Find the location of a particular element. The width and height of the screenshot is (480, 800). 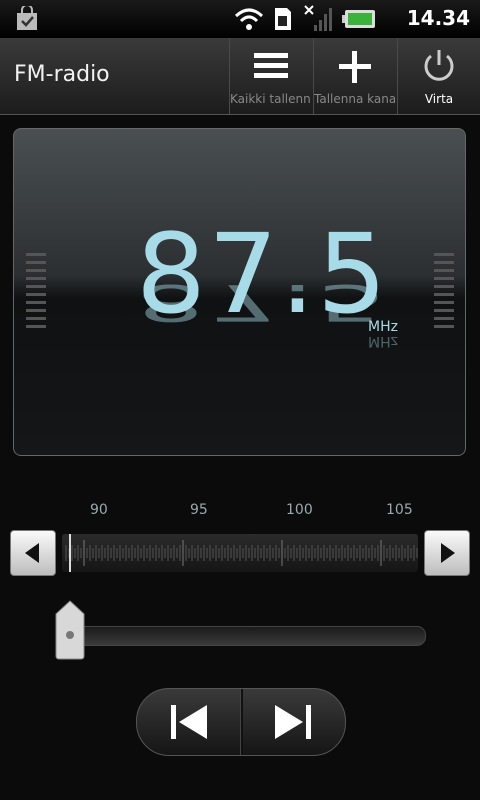

transport-controls is located at coordinates (241, 722).